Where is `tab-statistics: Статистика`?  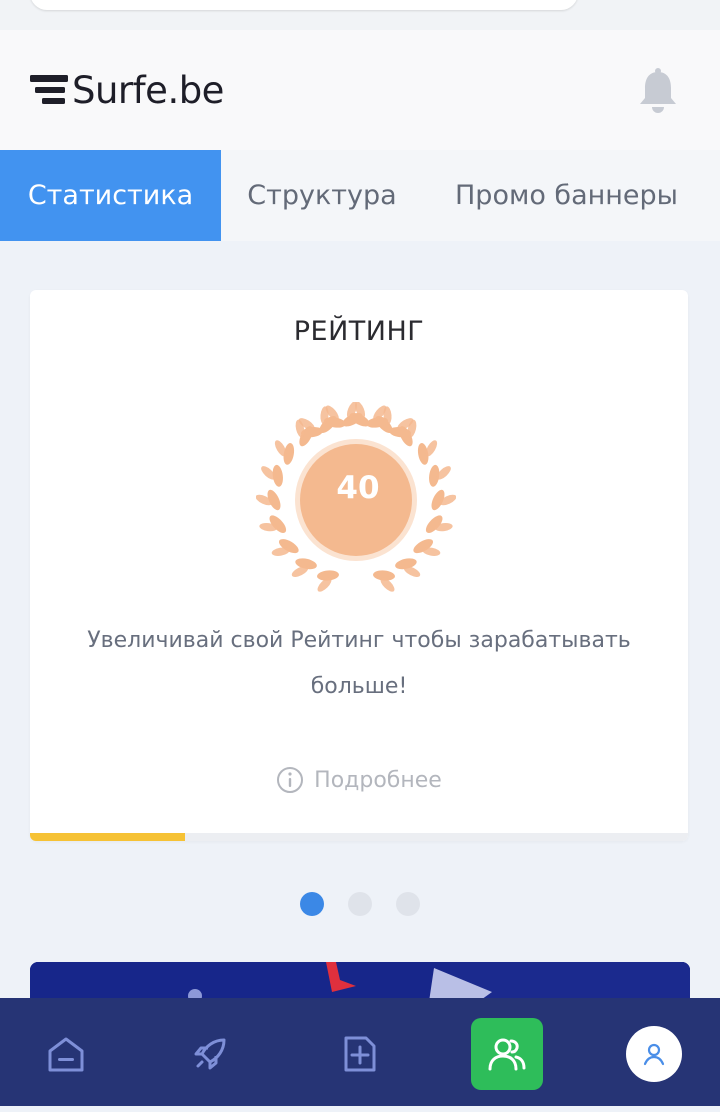 tab-statistics: Статистика is located at coordinates (110, 195).